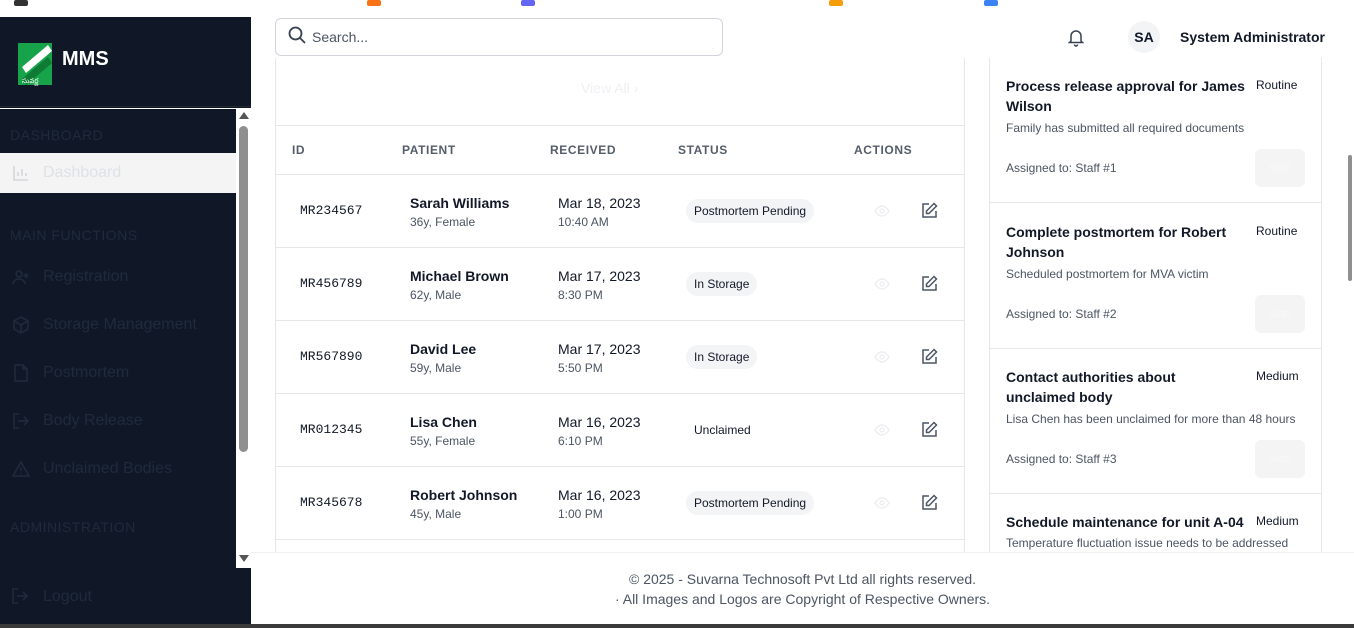 This screenshot has width=1354, height=628. Describe the element at coordinates (51, 597) in the screenshot. I see `logout-button: Logout` at that location.